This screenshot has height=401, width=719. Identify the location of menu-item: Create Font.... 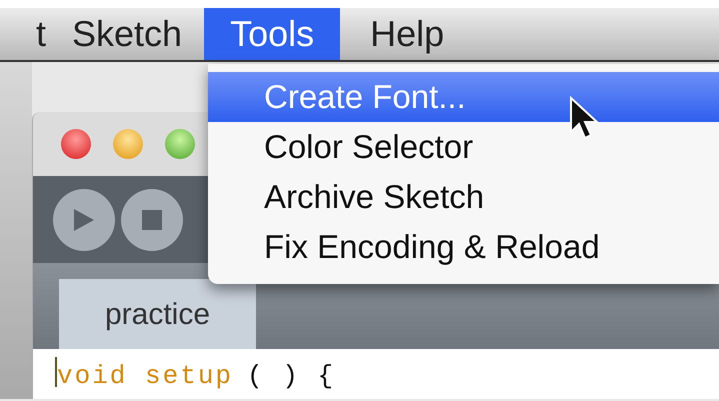
(463, 97).